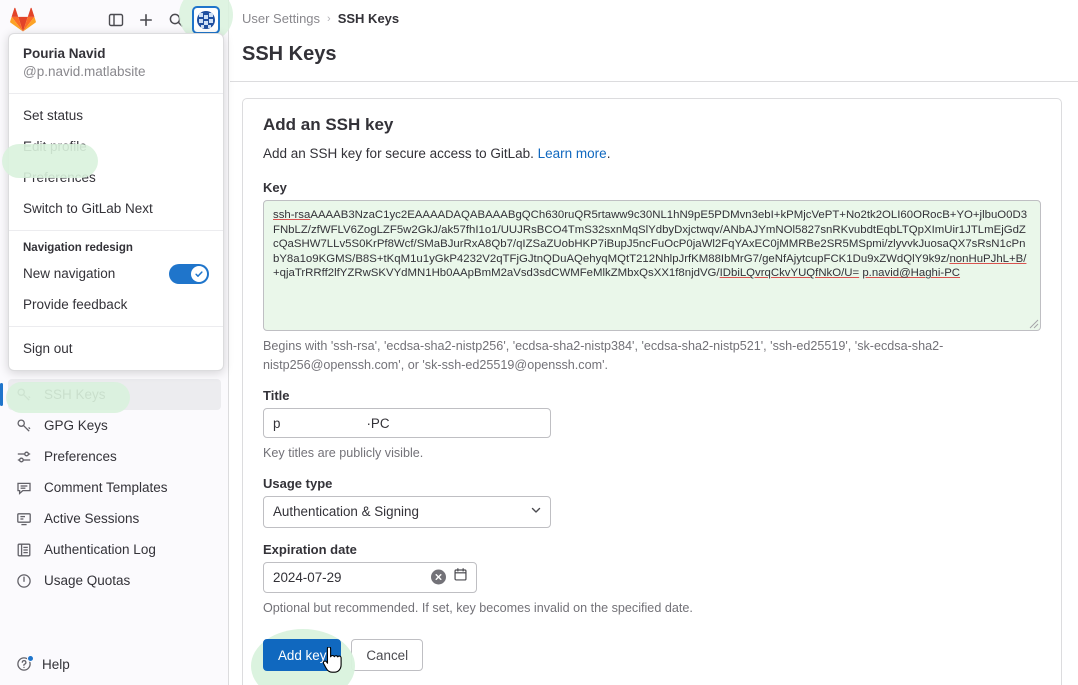 The image size is (1078, 685). What do you see at coordinates (654, 59) in the screenshot?
I see `page-header: SSH Keys` at bounding box center [654, 59].